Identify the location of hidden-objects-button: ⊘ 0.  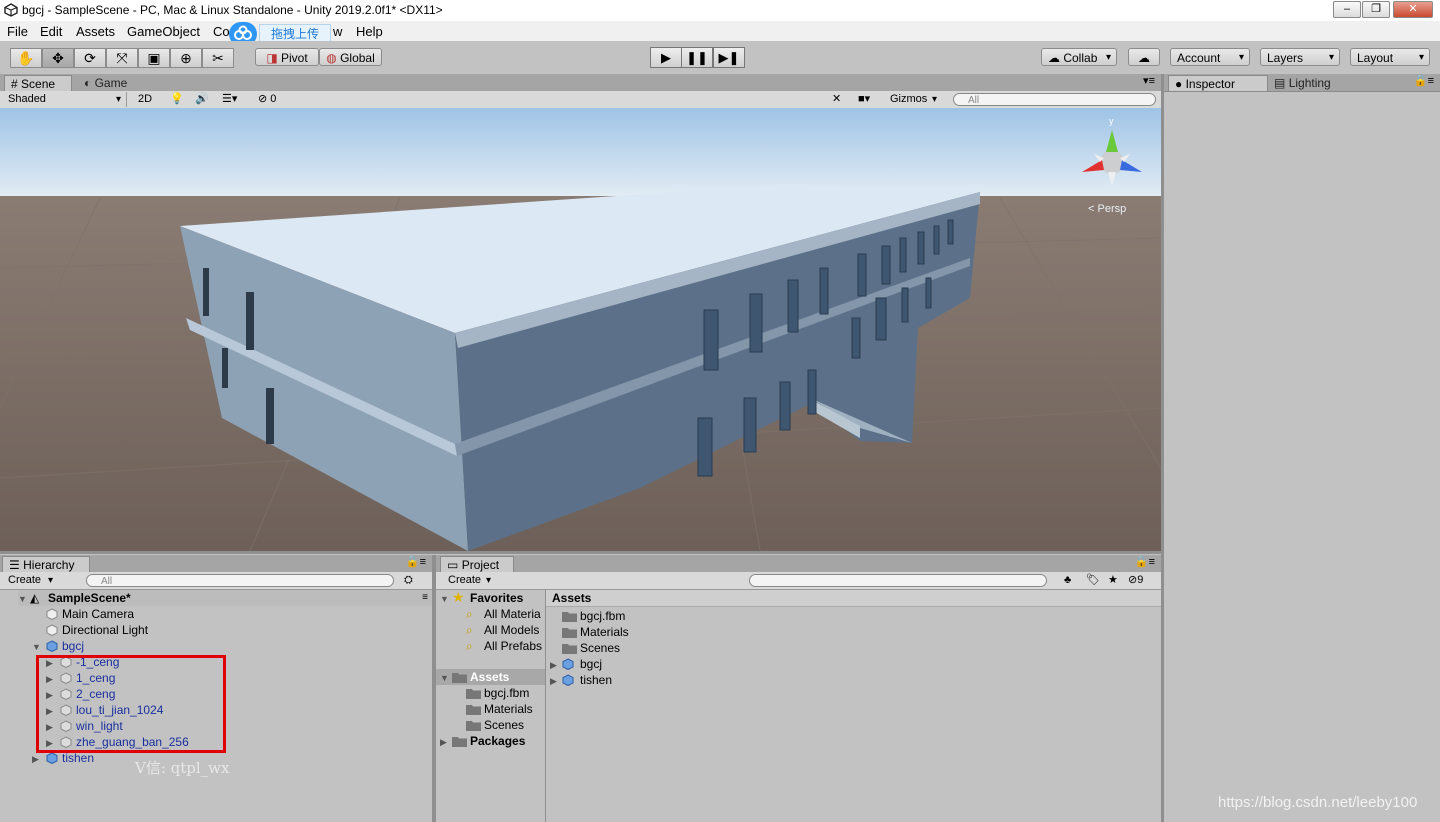
(267, 99).